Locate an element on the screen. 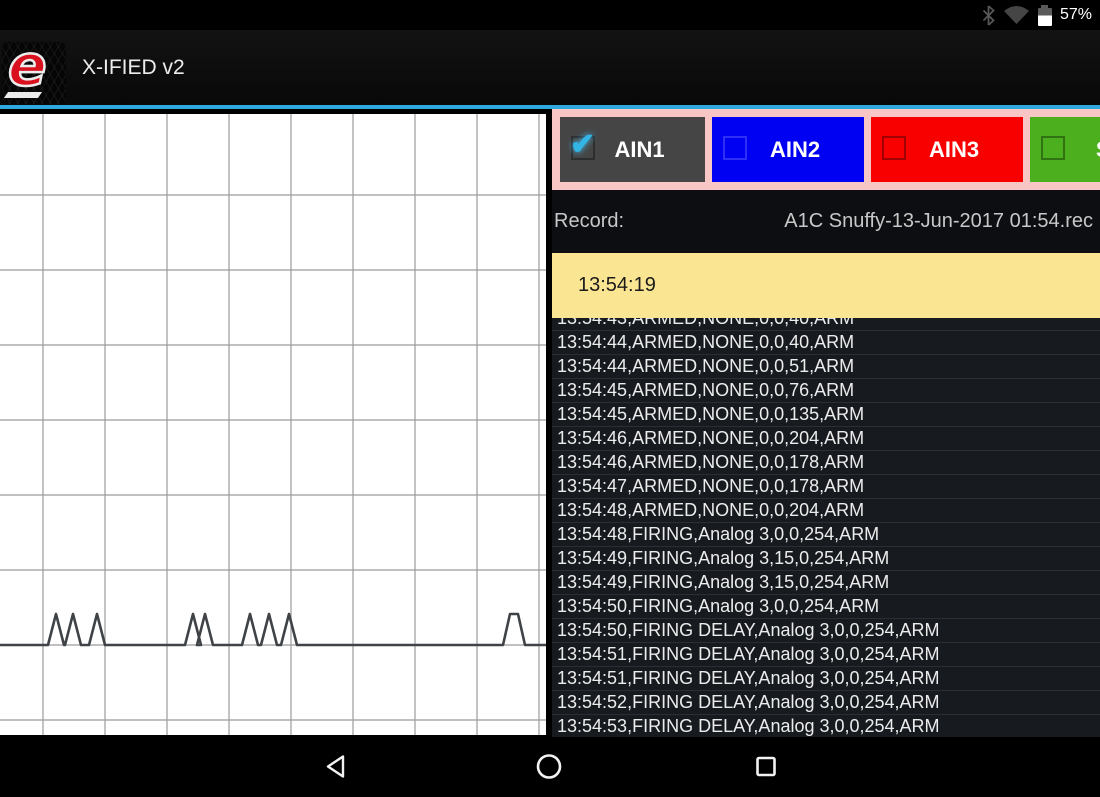 This screenshot has width=1100, height=797. back-icon is located at coordinates (336, 768).